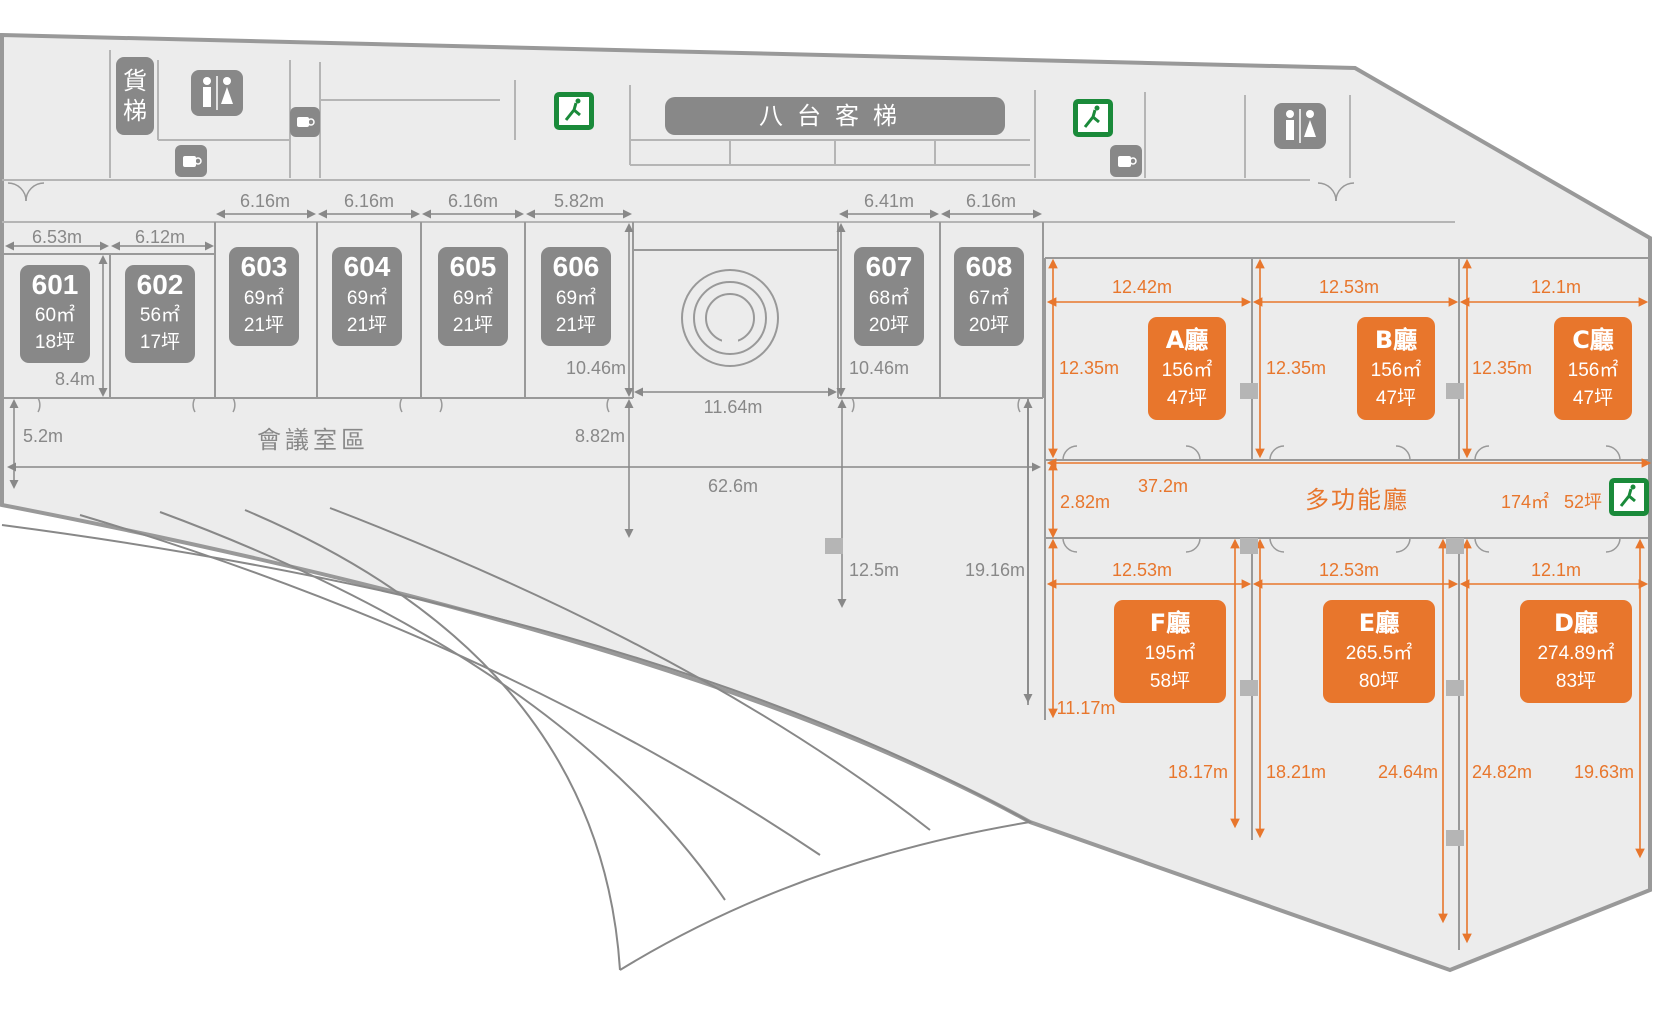  What do you see at coordinates (1170, 681) in the screenshot?
I see `svg-text: 58坪` at bounding box center [1170, 681].